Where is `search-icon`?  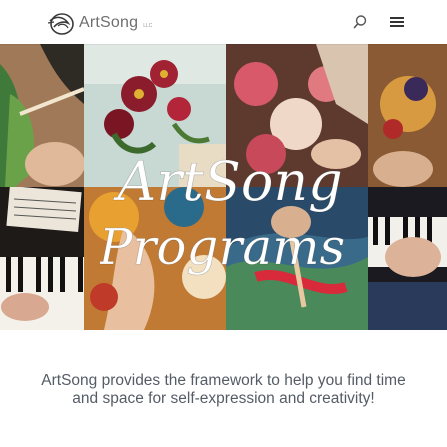 search-icon is located at coordinates (360, 22).